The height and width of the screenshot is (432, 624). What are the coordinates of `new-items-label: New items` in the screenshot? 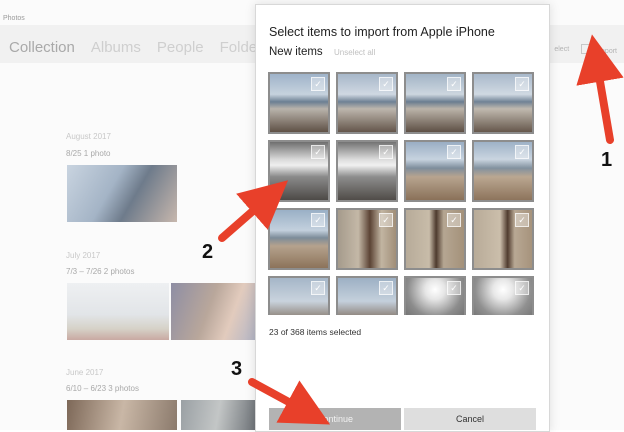 It's located at (296, 52).